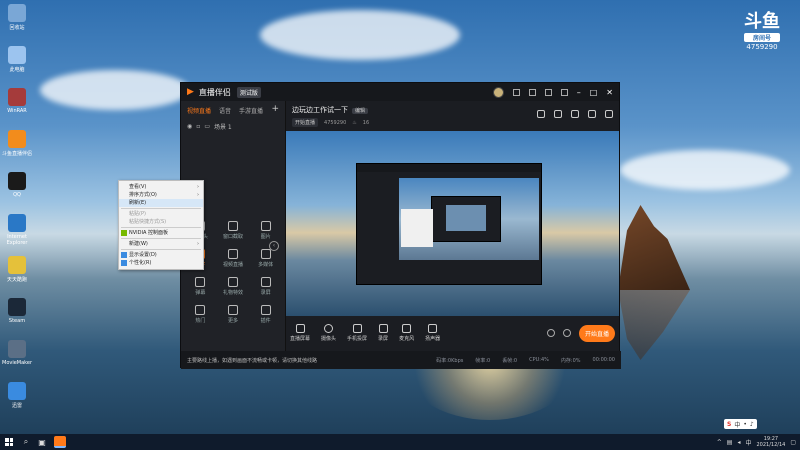 The width and height of the screenshot is (800, 450). Describe the element at coordinates (42, 442) in the screenshot. I see `task-view-icon: ▣` at that location.